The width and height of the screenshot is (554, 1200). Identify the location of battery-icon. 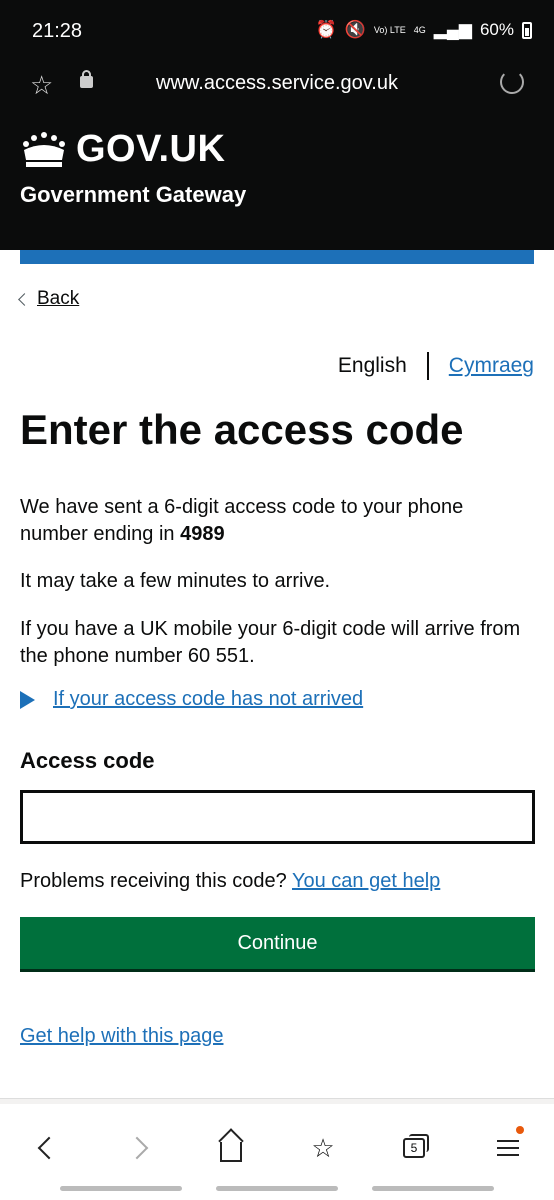
(527, 30).